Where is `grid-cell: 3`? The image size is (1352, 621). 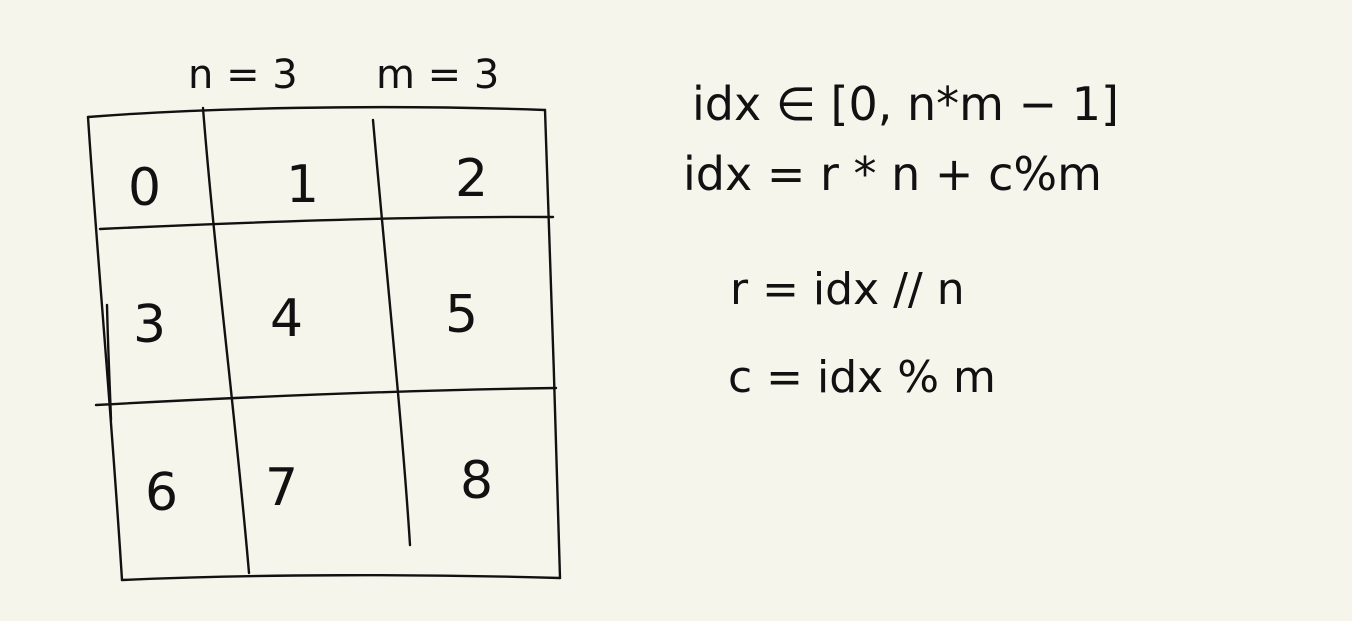
grid-cell: 3 is located at coordinates (149, 325).